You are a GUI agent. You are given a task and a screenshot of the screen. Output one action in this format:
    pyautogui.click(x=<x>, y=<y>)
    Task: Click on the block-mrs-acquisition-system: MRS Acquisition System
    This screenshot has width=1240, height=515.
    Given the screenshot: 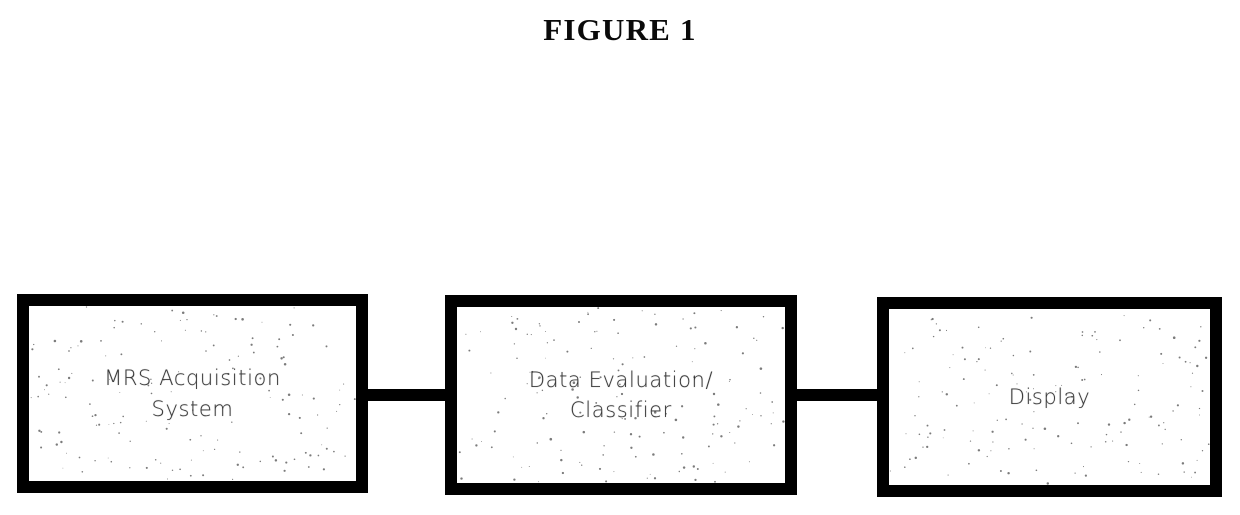 What is the action you would take?
    pyautogui.click(x=192, y=393)
    